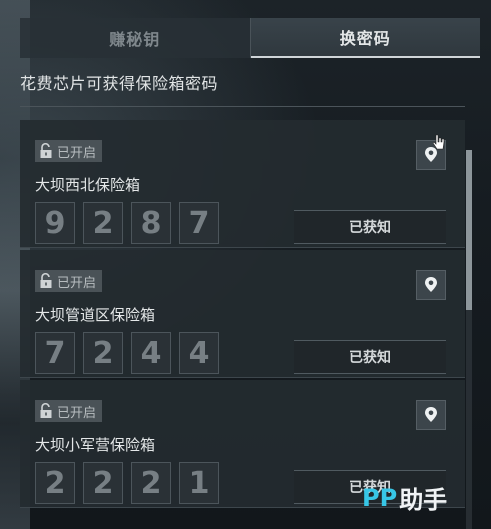 The width and height of the screenshot is (491, 529). What do you see at coordinates (55, 223) in the screenshot?
I see `code-digit: 9` at bounding box center [55, 223].